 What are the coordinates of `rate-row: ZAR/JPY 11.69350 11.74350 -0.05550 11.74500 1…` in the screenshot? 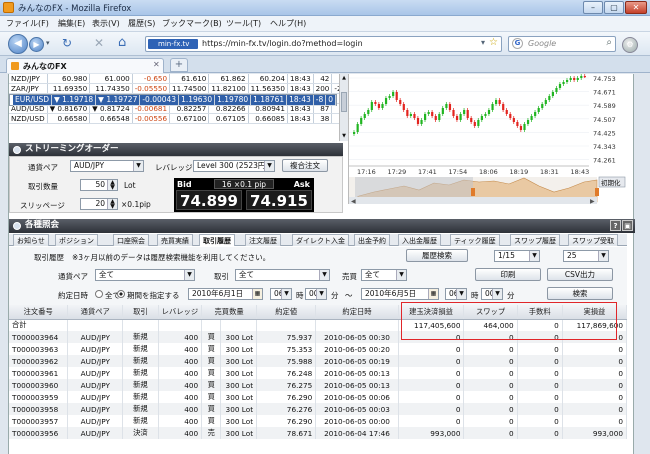 It's located at (181, 88).